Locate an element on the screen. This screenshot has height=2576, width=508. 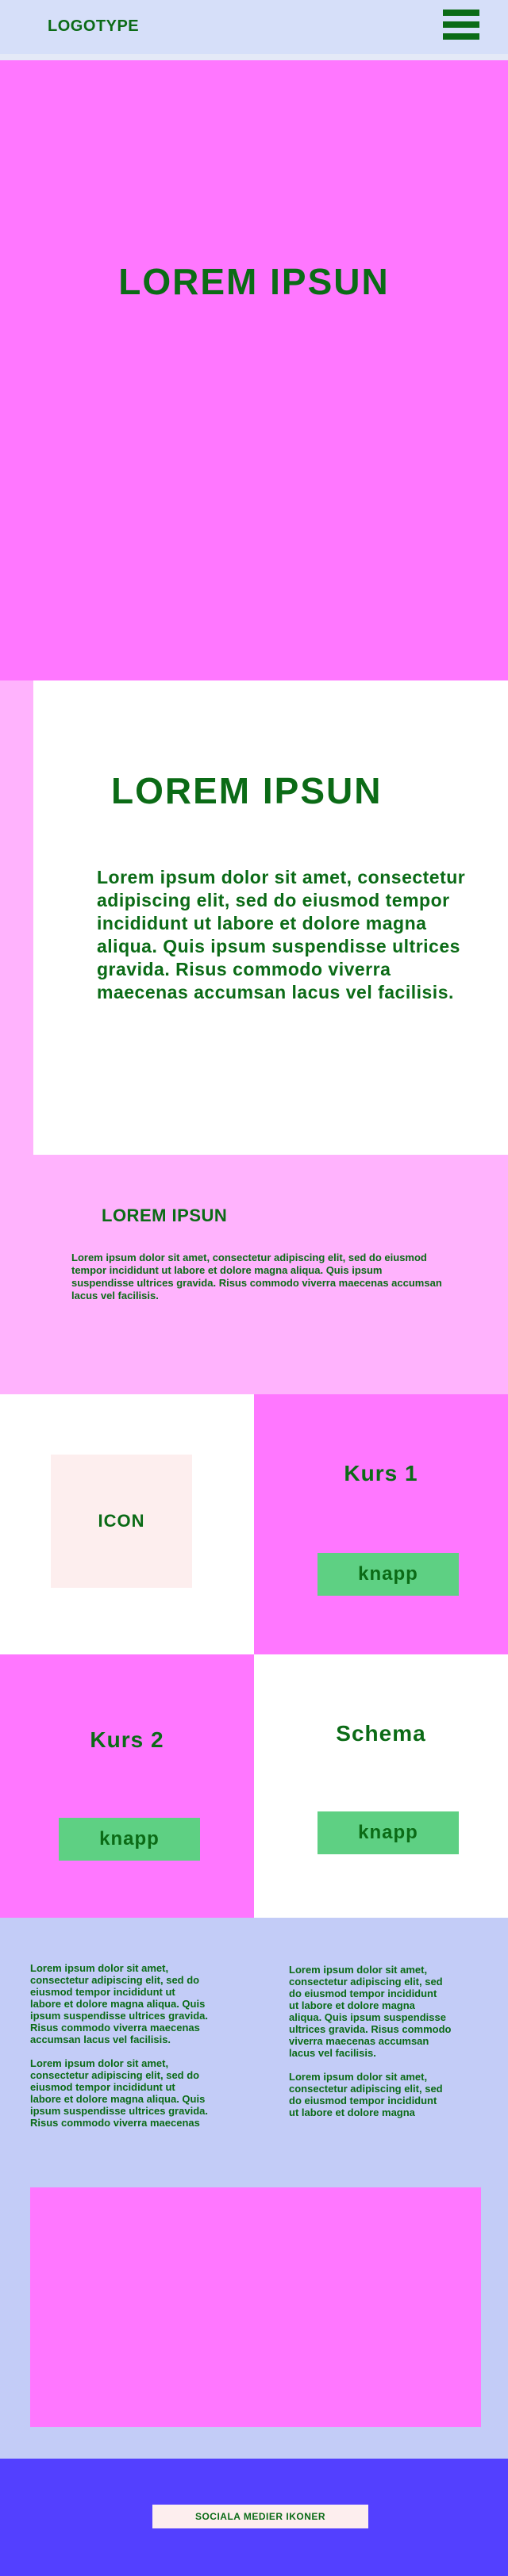
schema-title: Schema is located at coordinates (381, 1734).